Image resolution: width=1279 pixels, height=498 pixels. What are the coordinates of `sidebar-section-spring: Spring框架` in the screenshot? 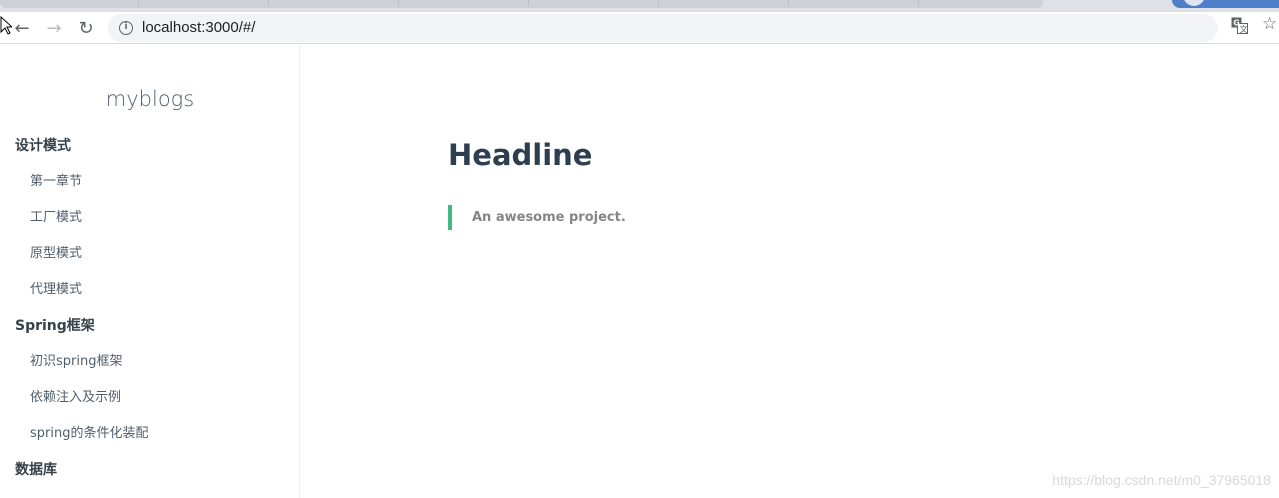 It's located at (149, 332).